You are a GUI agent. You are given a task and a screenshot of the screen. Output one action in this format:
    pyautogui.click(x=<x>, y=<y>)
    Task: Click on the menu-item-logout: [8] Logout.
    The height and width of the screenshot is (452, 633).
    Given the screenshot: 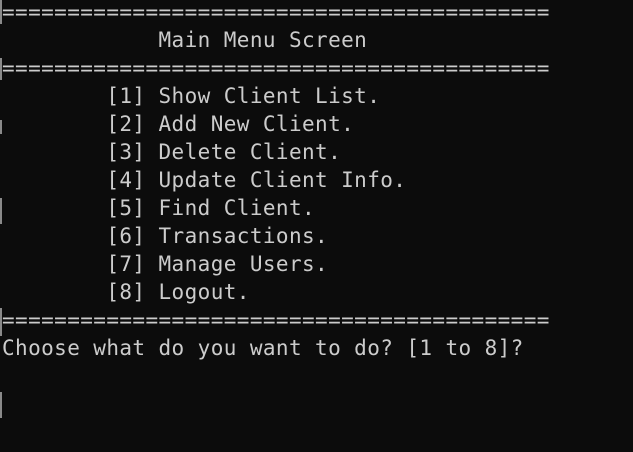 What is the action you would take?
    pyautogui.click(x=126, y=292)
    